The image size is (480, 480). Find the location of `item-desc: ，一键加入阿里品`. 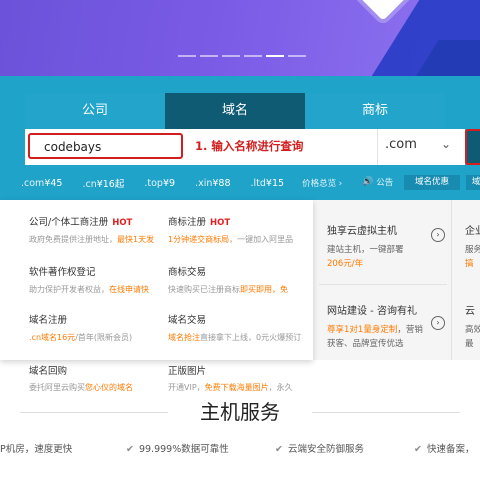

item-desc: ，一键加入阿里品 is located at coordinates (261, 239).